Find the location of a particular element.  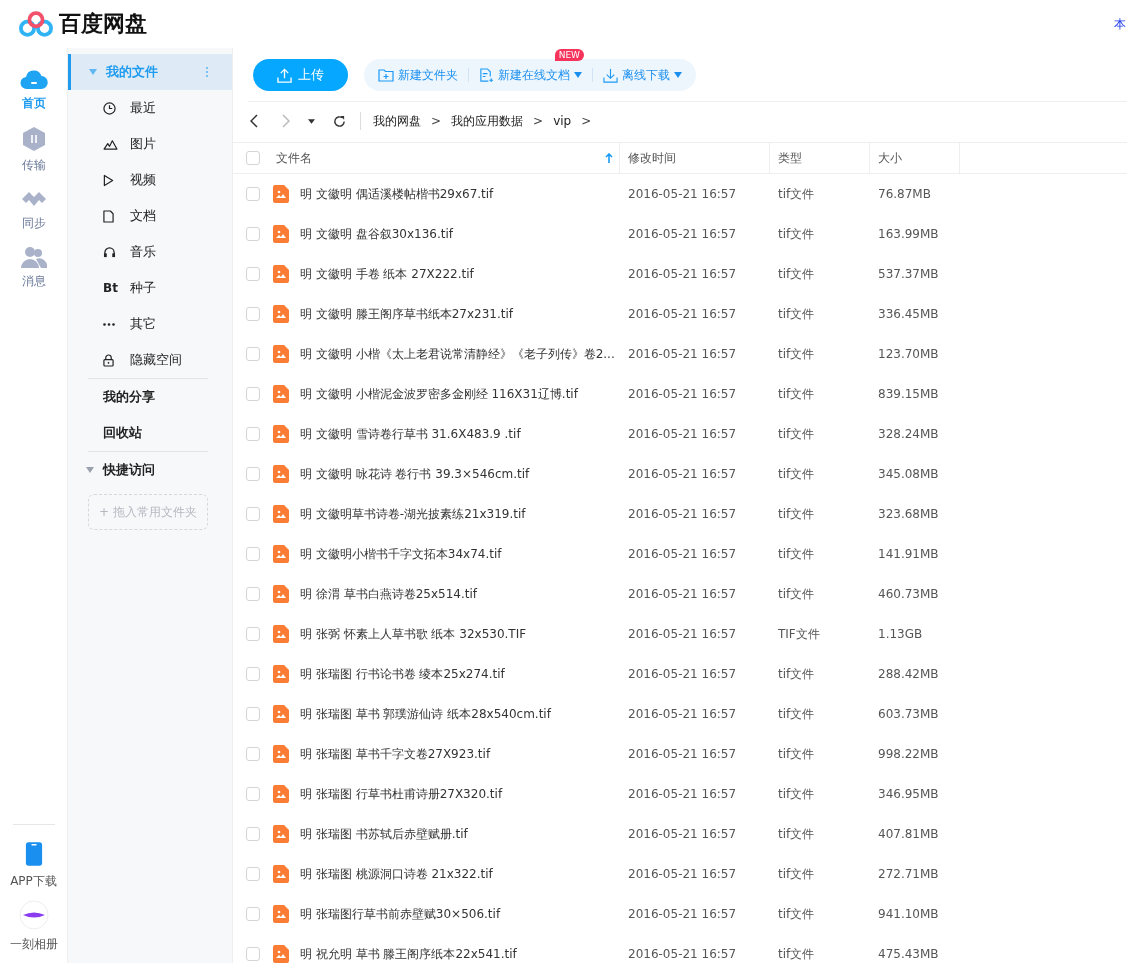

sidebar-item: 隐藏空间 is located at coordinates (150, 360).